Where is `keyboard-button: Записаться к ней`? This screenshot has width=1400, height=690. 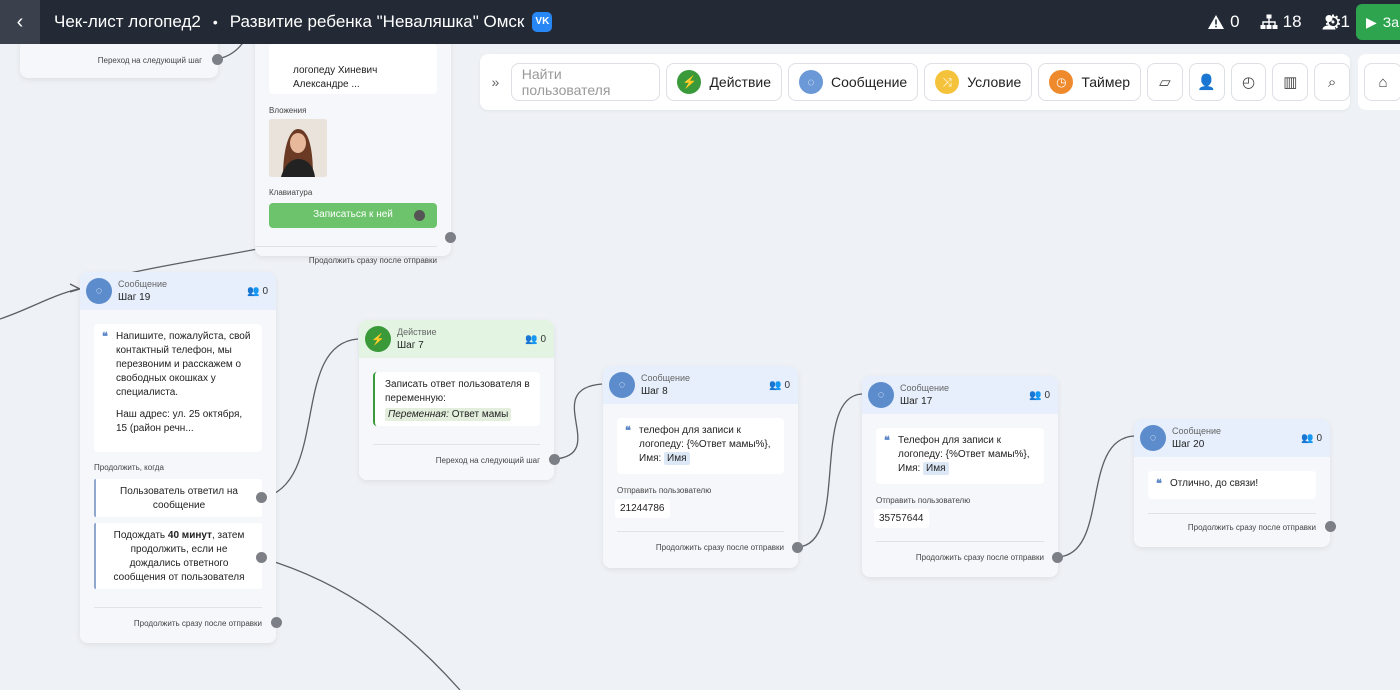 keyboard-button: Записаться к ней is located at coordinates (353, 215).